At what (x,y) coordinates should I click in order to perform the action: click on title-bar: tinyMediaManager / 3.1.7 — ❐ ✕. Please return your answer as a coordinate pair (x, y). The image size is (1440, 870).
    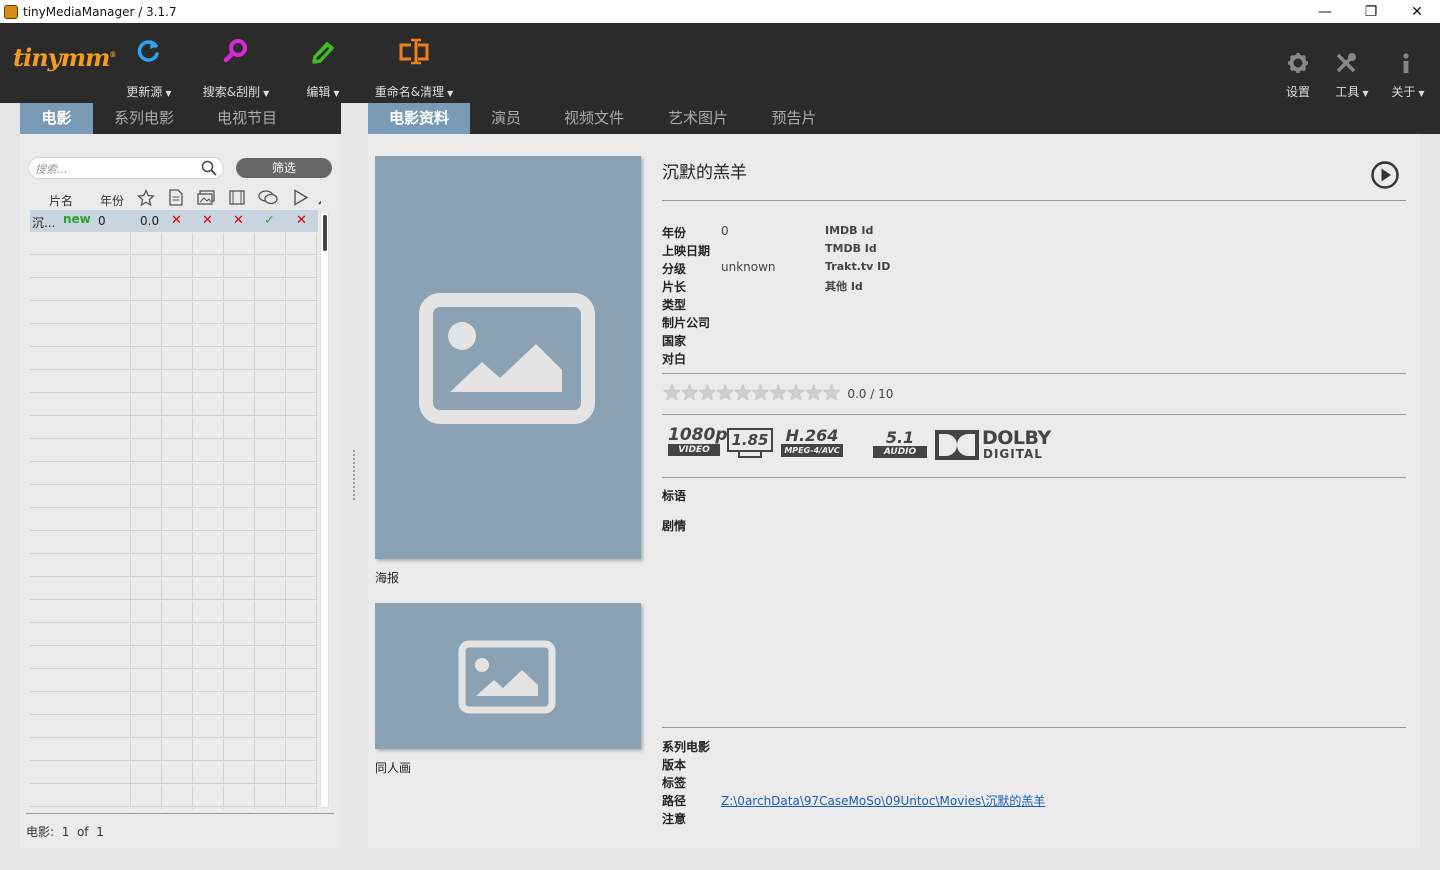
    Looking at the image, I should click on (720, 11).